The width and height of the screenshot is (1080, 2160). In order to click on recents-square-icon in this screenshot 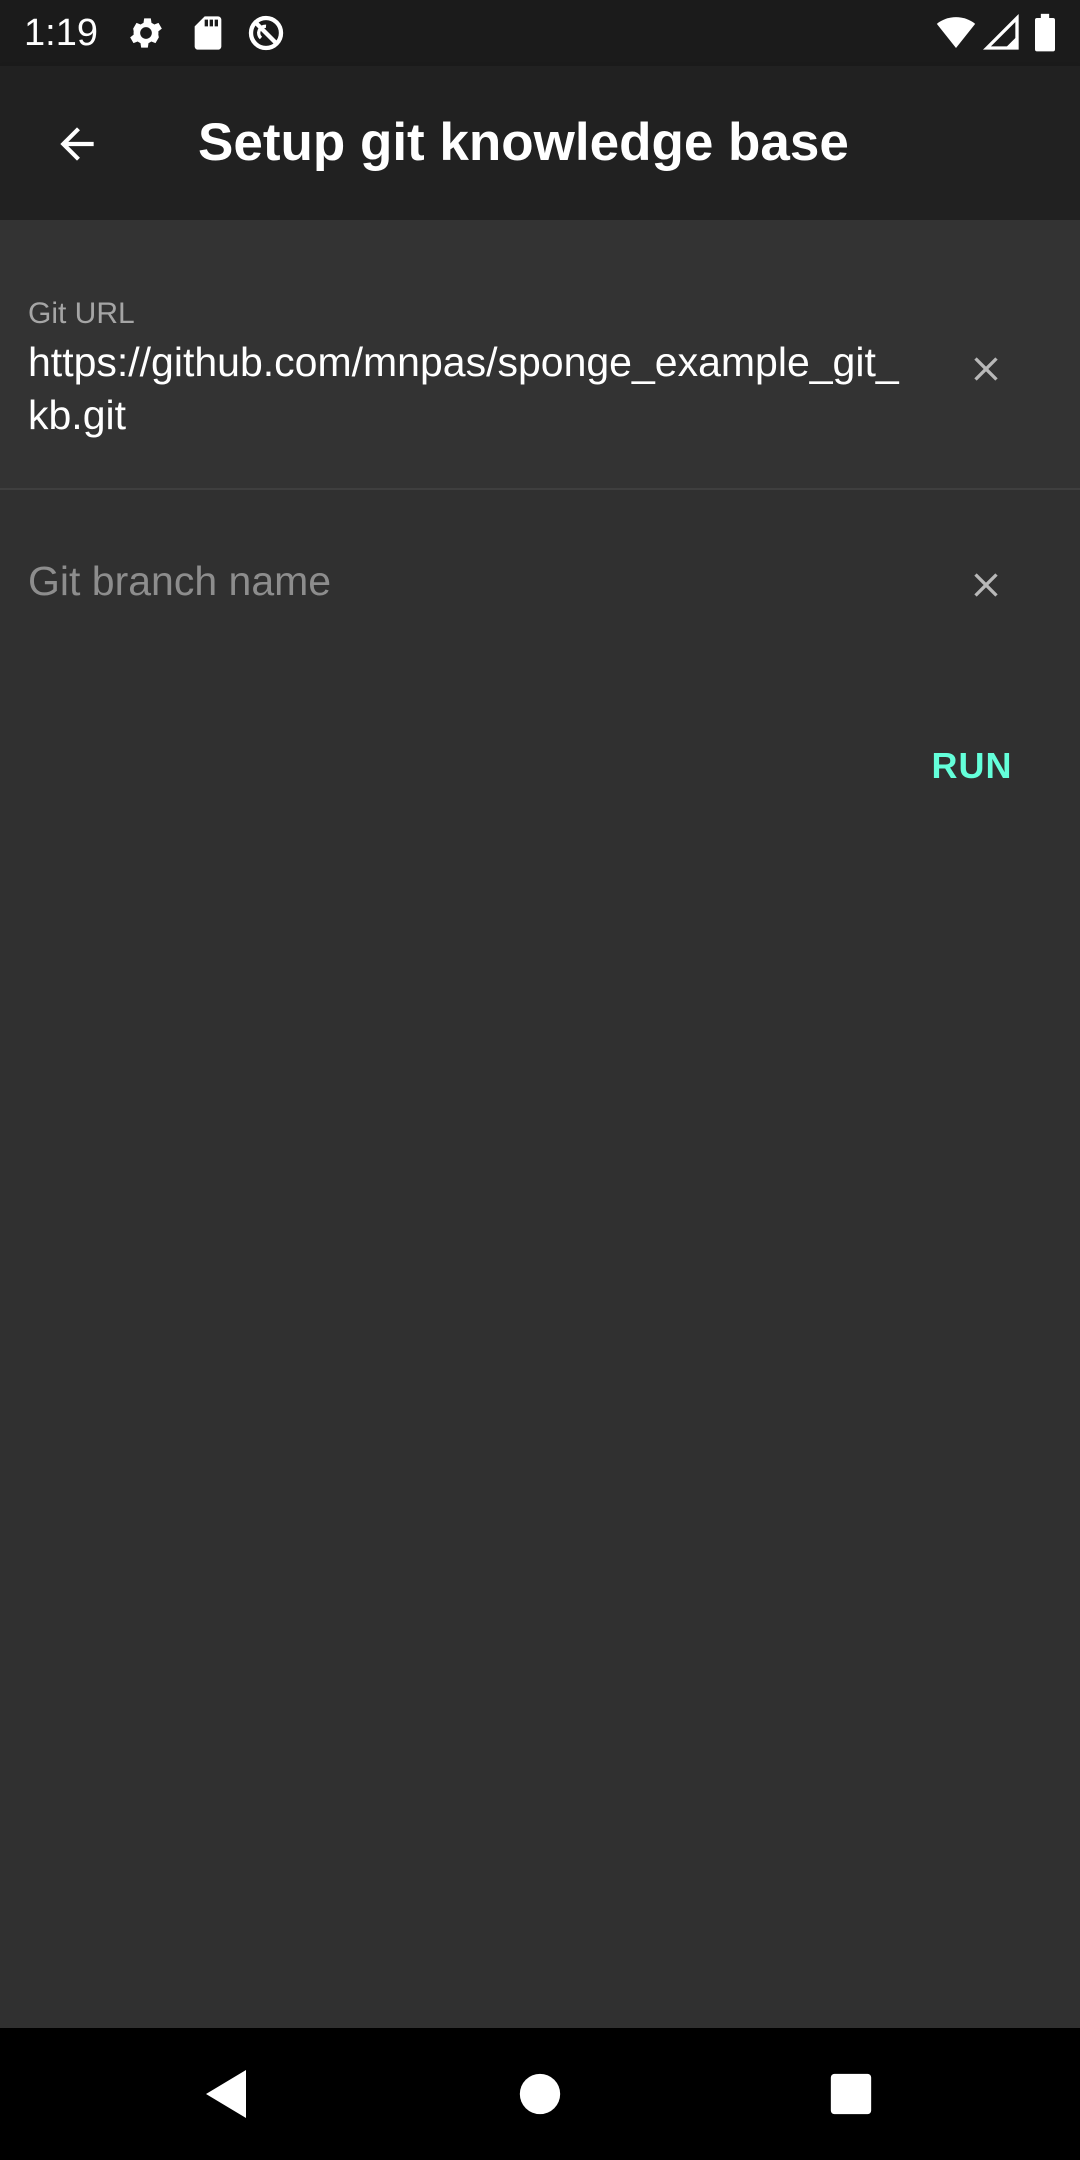, I will do `click(851, 2094)`.